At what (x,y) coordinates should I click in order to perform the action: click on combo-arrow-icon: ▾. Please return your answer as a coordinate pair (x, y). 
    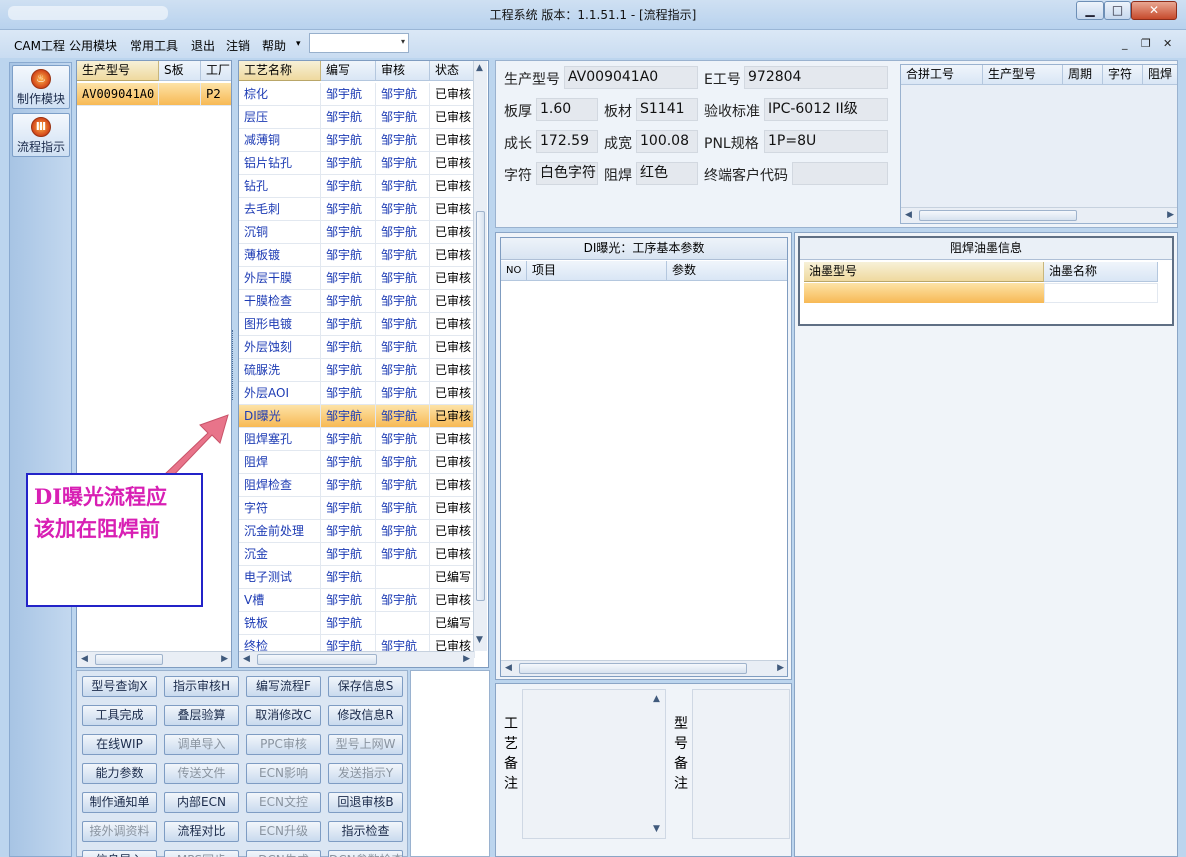
    Looking at the image, I should click on (403, 41).